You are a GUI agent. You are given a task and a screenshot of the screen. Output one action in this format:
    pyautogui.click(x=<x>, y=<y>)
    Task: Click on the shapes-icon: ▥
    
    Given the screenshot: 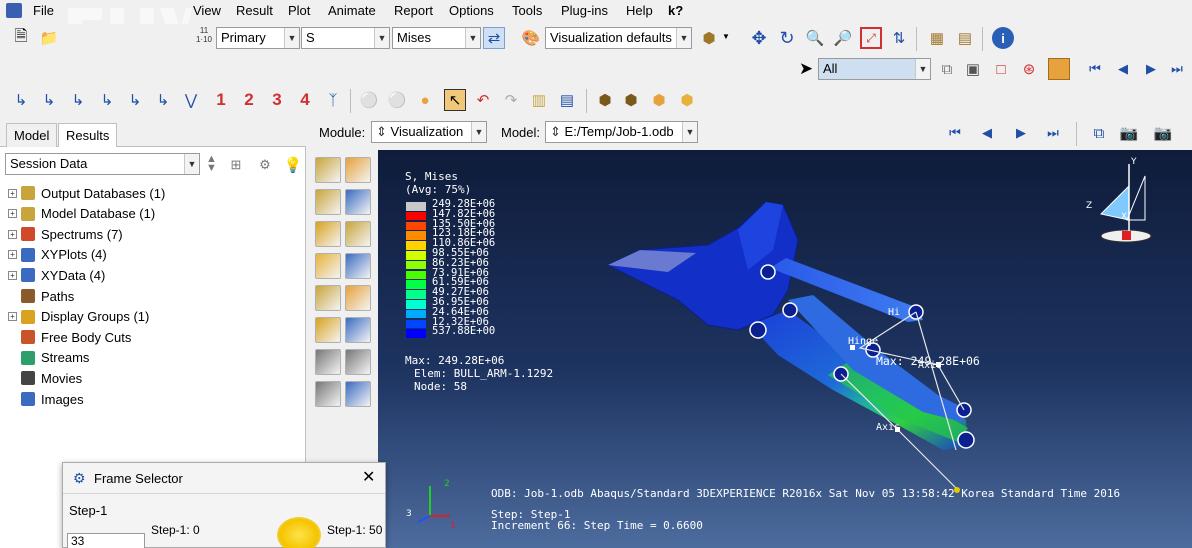 What is the action you would take?
    pyautogui.click(x=539, y=100)
    